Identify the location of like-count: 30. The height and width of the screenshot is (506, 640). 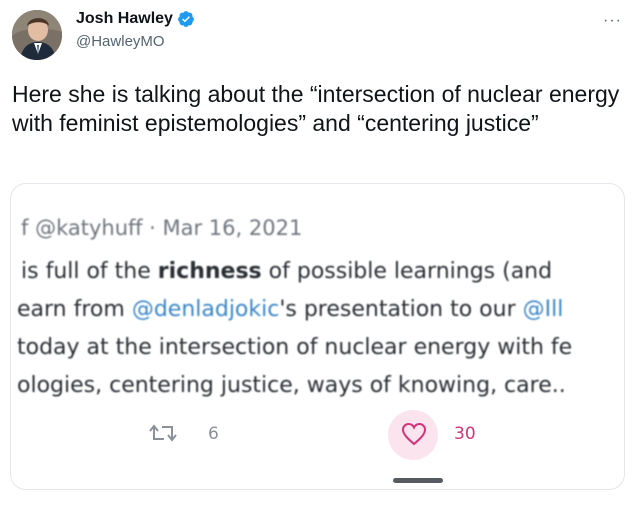
(465, 434).